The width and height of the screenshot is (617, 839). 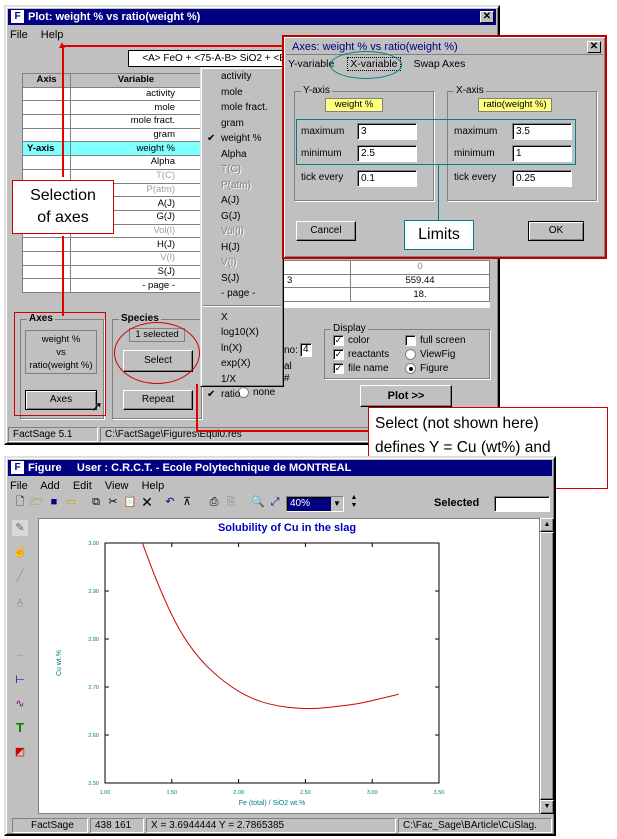 I want to click on folder-icon: ▭, so click(x=71, y=502).